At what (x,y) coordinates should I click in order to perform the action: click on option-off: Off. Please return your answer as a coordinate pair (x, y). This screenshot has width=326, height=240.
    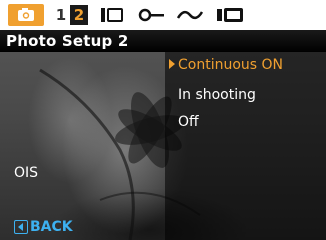
    Looking at the image, I should click on (188, 122).